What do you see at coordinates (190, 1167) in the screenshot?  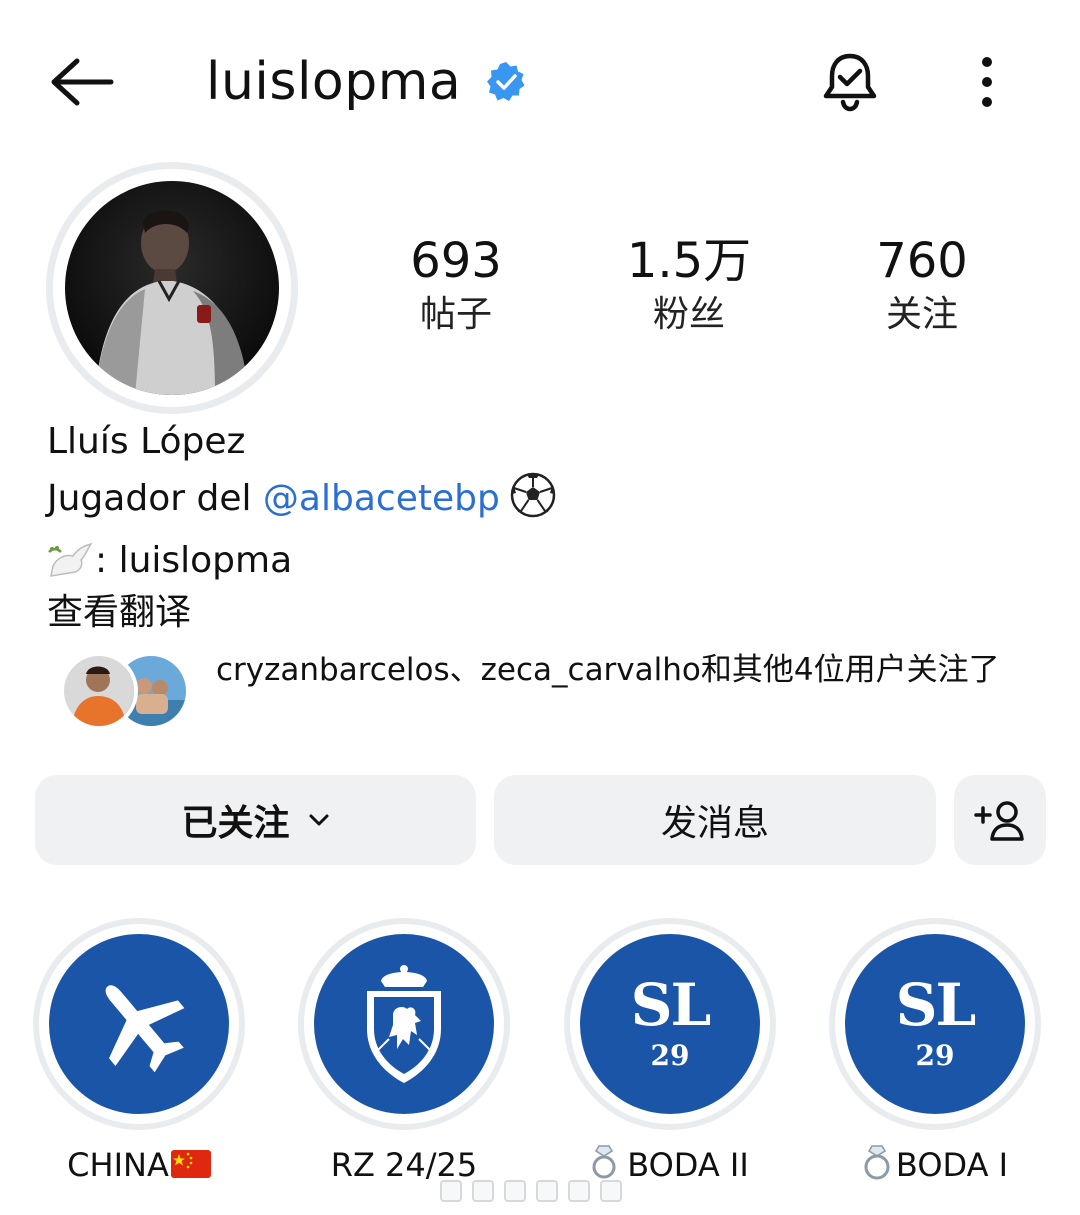 I see `china-flag-icon` at bounding box center [190, 1167].